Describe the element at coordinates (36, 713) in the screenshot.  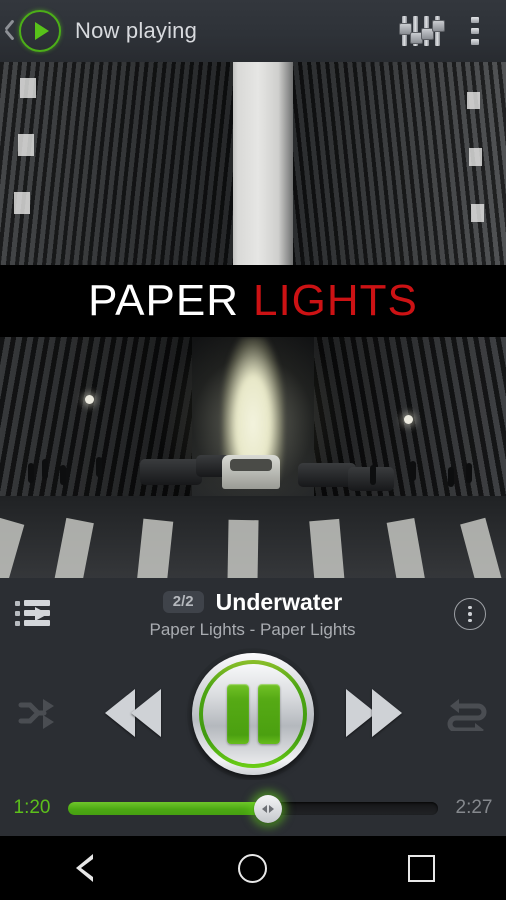
I see `shuffle-icon` at that location.